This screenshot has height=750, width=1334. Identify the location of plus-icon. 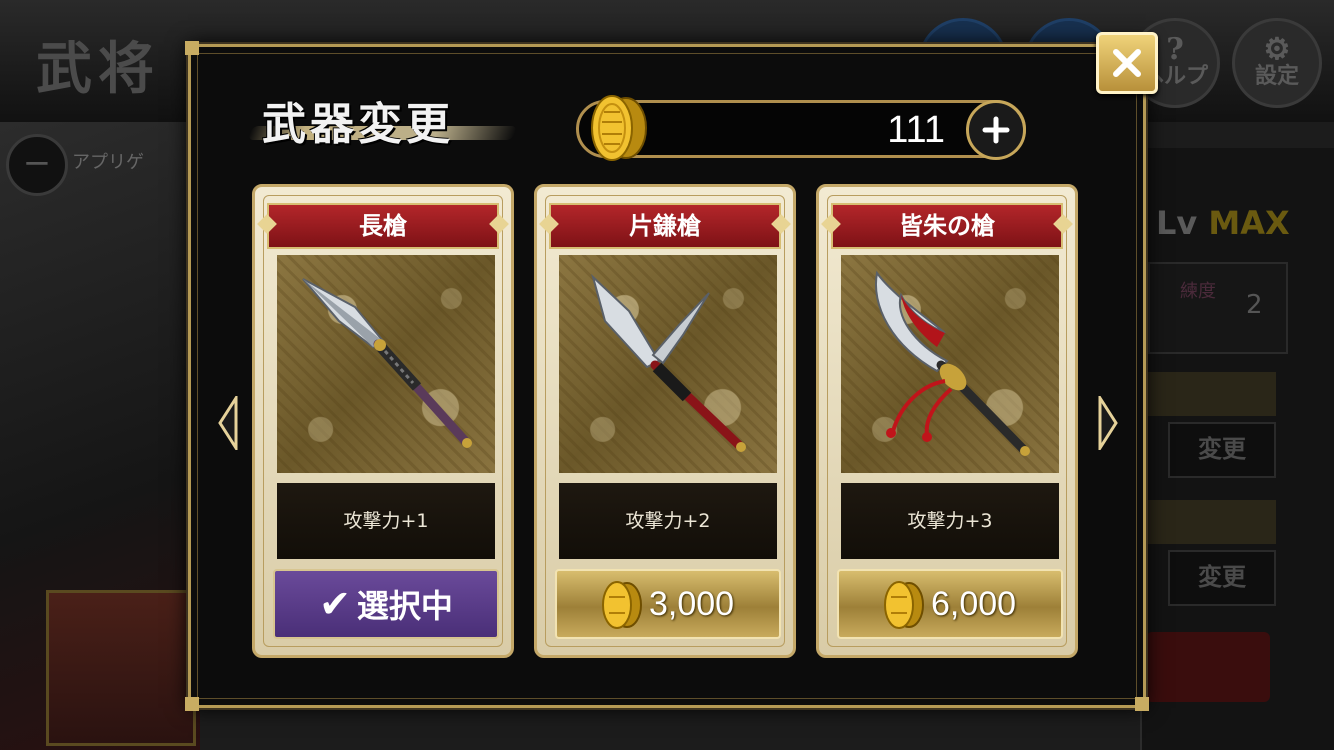
(996, 130).